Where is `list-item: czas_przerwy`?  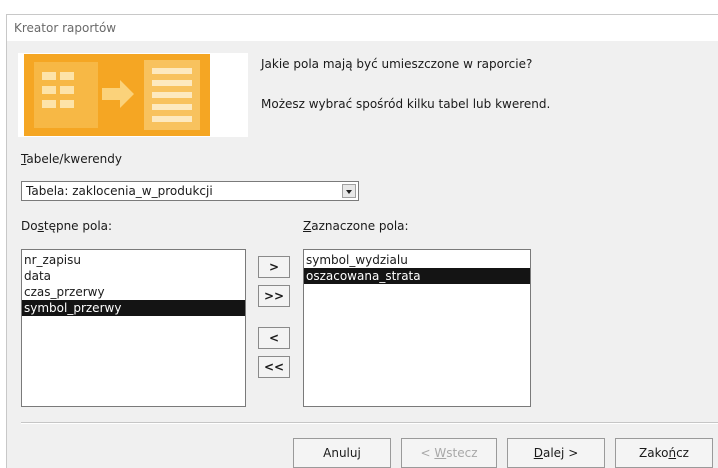 list-item: czas_przerwy is located at coordinates (133, 292).